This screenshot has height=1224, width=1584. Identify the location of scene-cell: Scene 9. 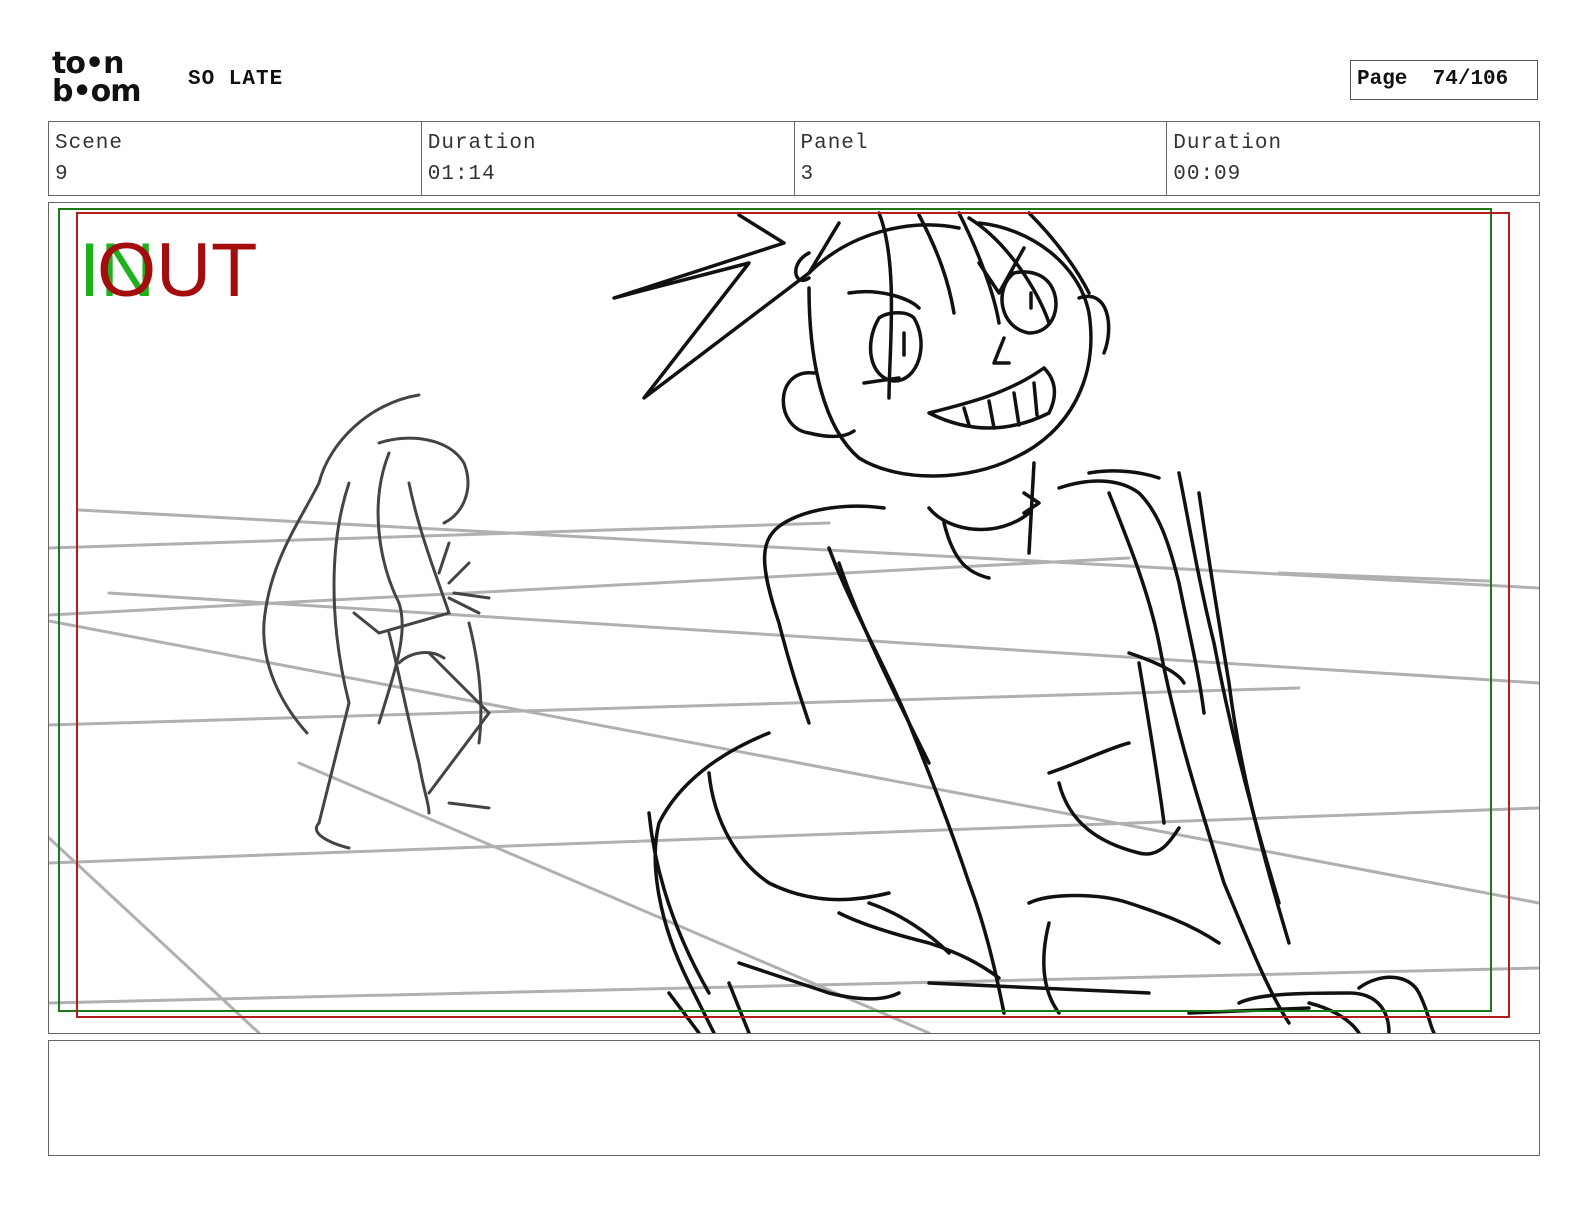
(235, 158).